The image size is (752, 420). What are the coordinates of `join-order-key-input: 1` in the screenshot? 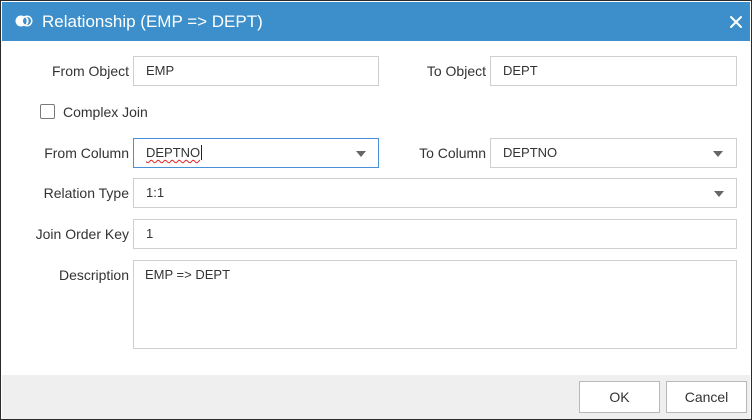 It's located at (435, 234).